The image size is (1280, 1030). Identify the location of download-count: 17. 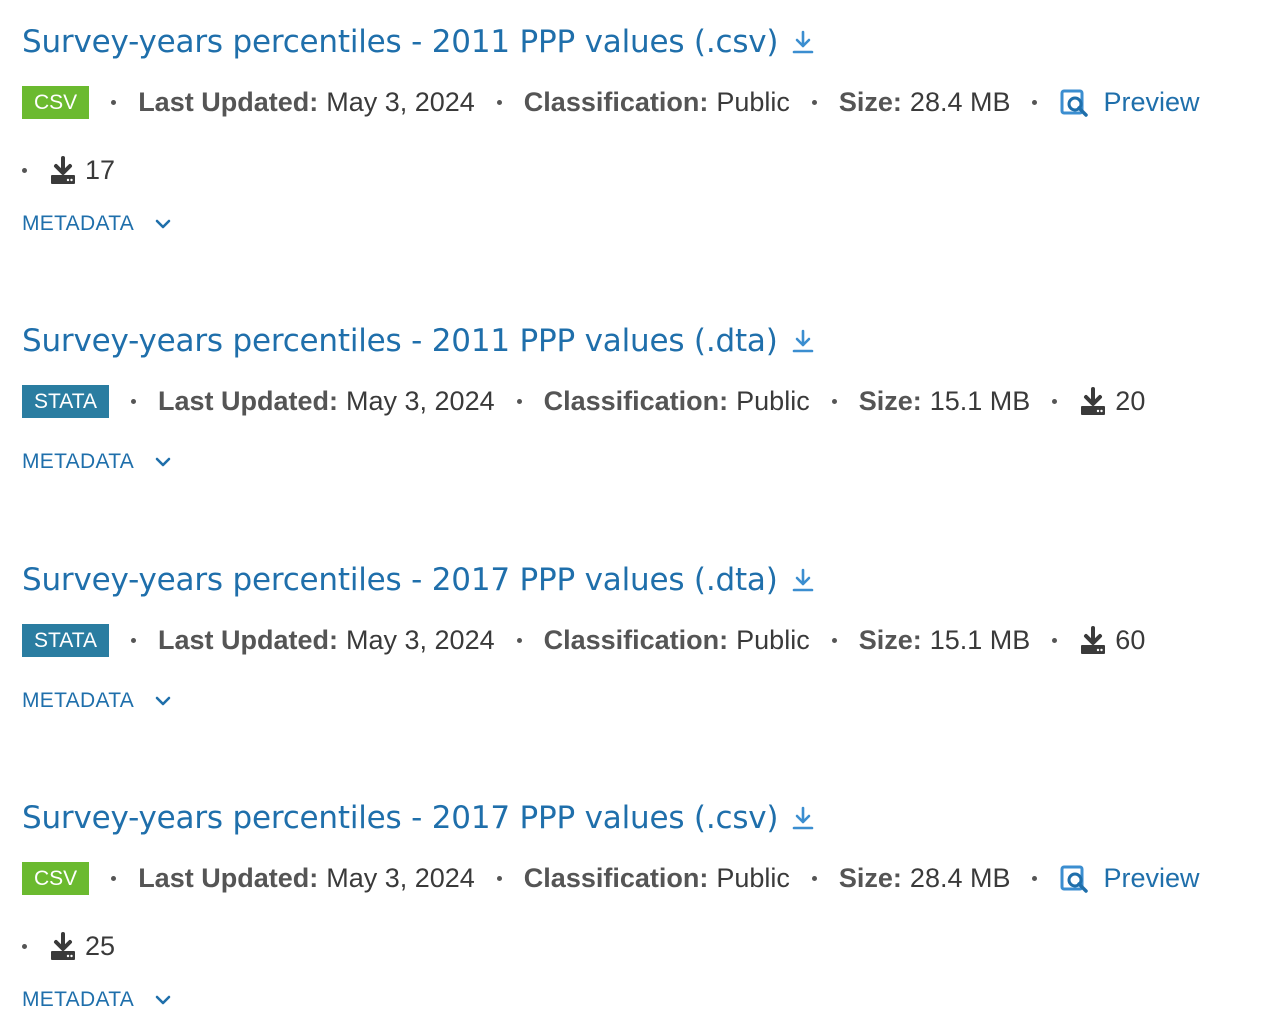
(82, 170).